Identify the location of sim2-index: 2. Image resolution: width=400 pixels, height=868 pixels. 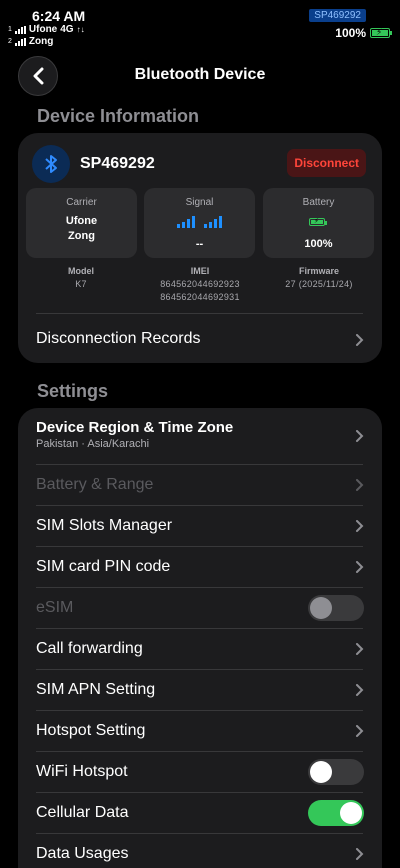
(10, 41).